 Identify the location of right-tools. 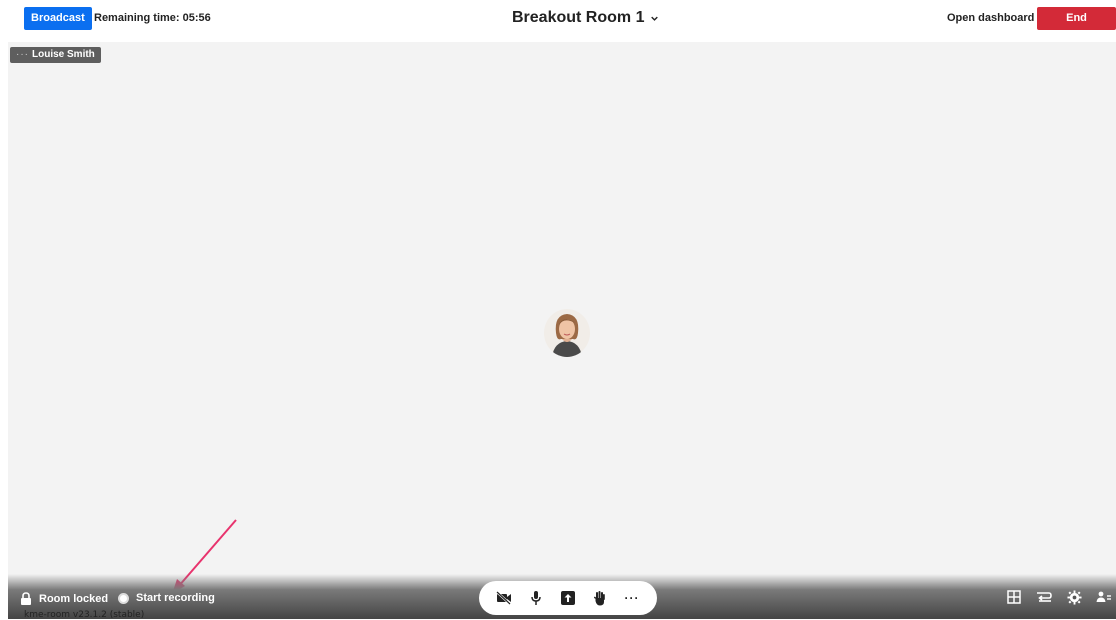
(1059, 597).